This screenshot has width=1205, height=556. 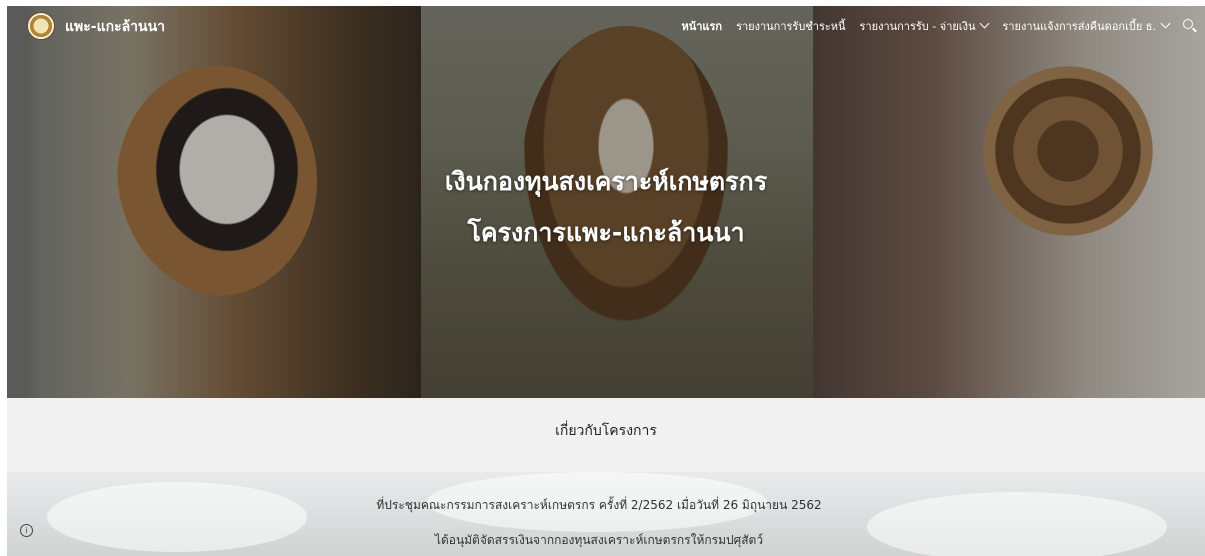 I want to click on nav-item-debt-report: รายงานการรับชำระหนี้, so click(x=790, y=26).